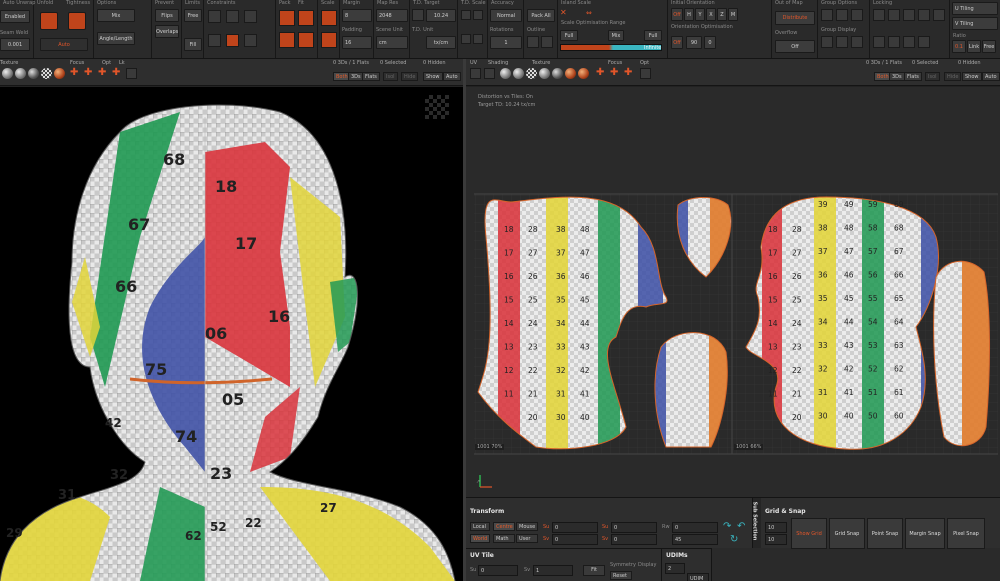  Describe the element at coordinates (77, 21) in the screenshot. I see `tightness-magnet-icon` at that location.